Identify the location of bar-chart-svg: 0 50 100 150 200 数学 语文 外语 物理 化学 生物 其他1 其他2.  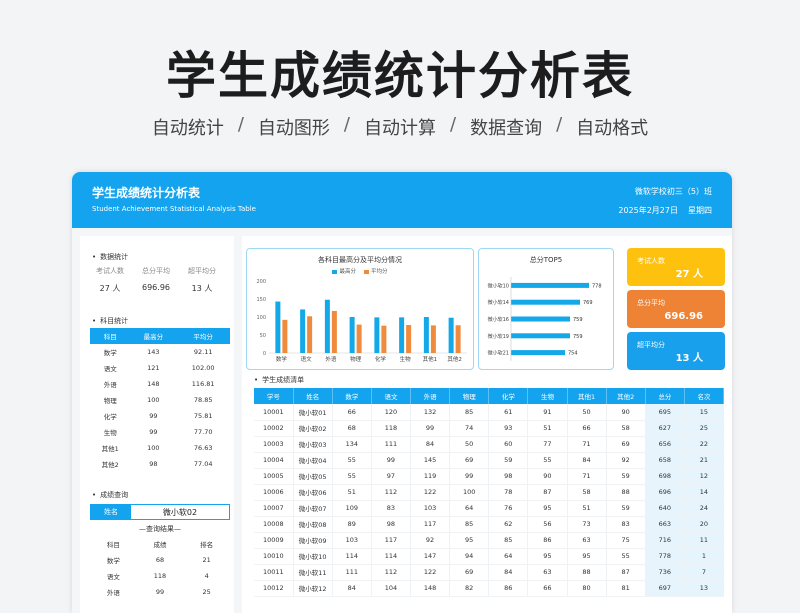
(361, 321).